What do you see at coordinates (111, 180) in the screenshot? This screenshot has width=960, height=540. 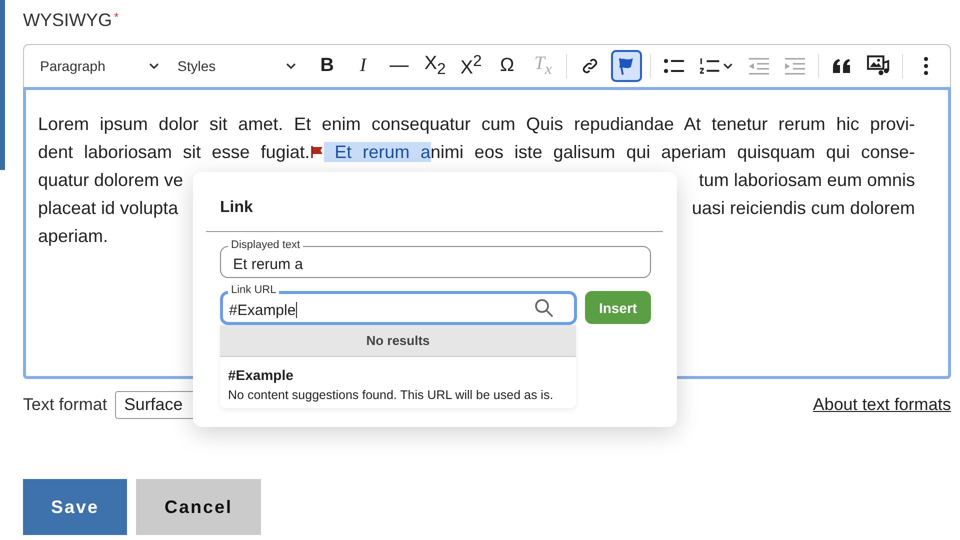 I see `editor-text: quatur dolorem ve` at bounding box center [111, 180].